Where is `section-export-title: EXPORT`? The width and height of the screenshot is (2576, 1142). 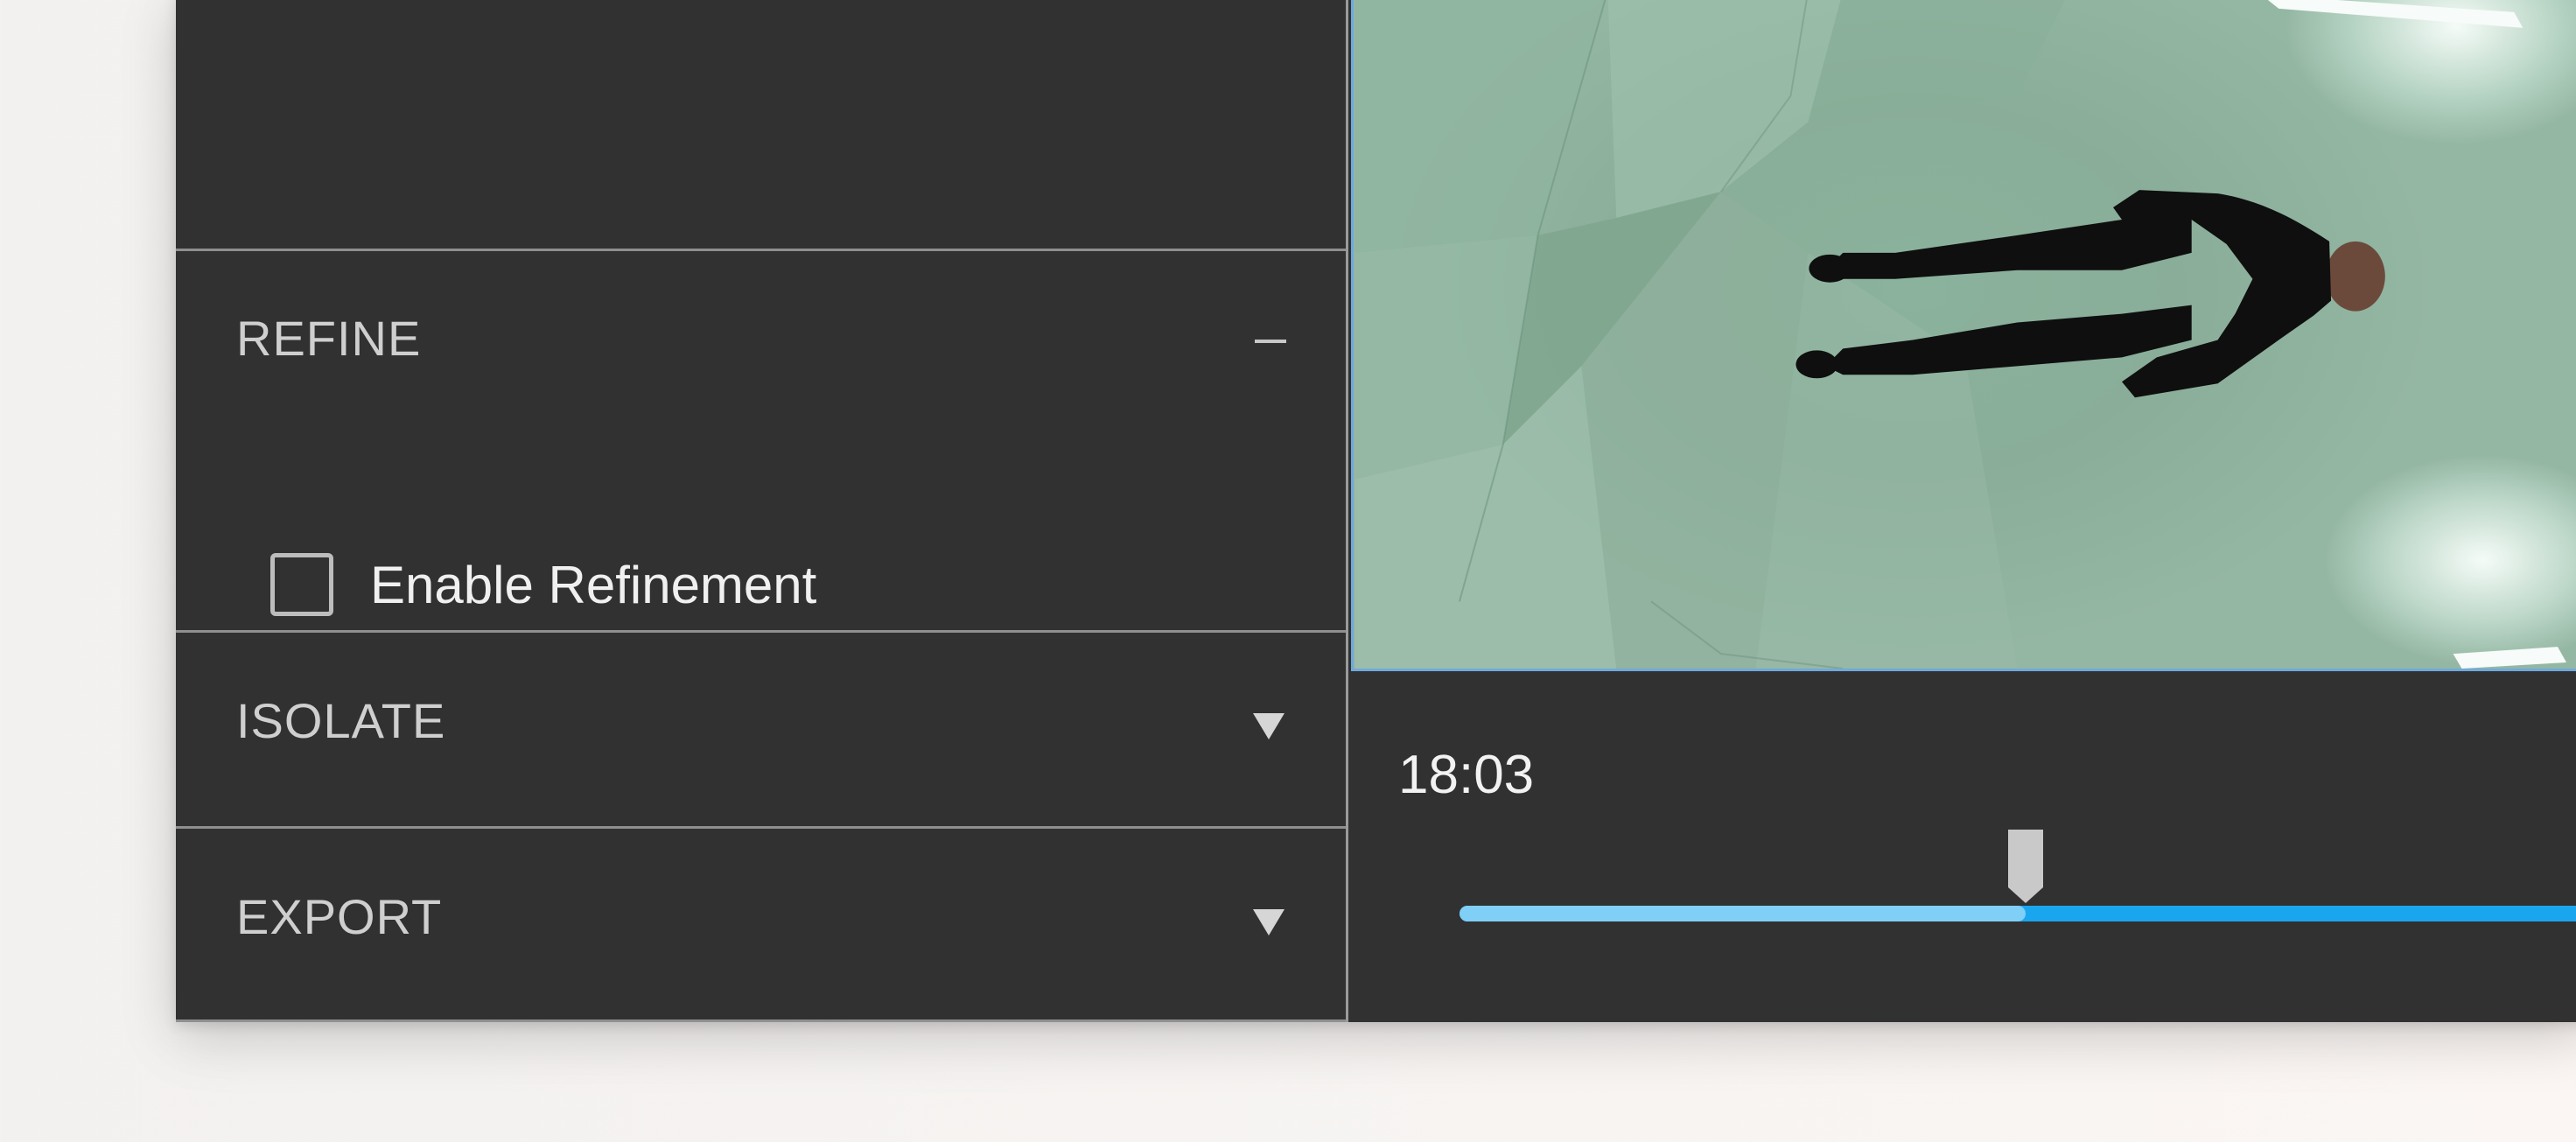
section-export-title: EXPORT is located at coordinates (339, 917).